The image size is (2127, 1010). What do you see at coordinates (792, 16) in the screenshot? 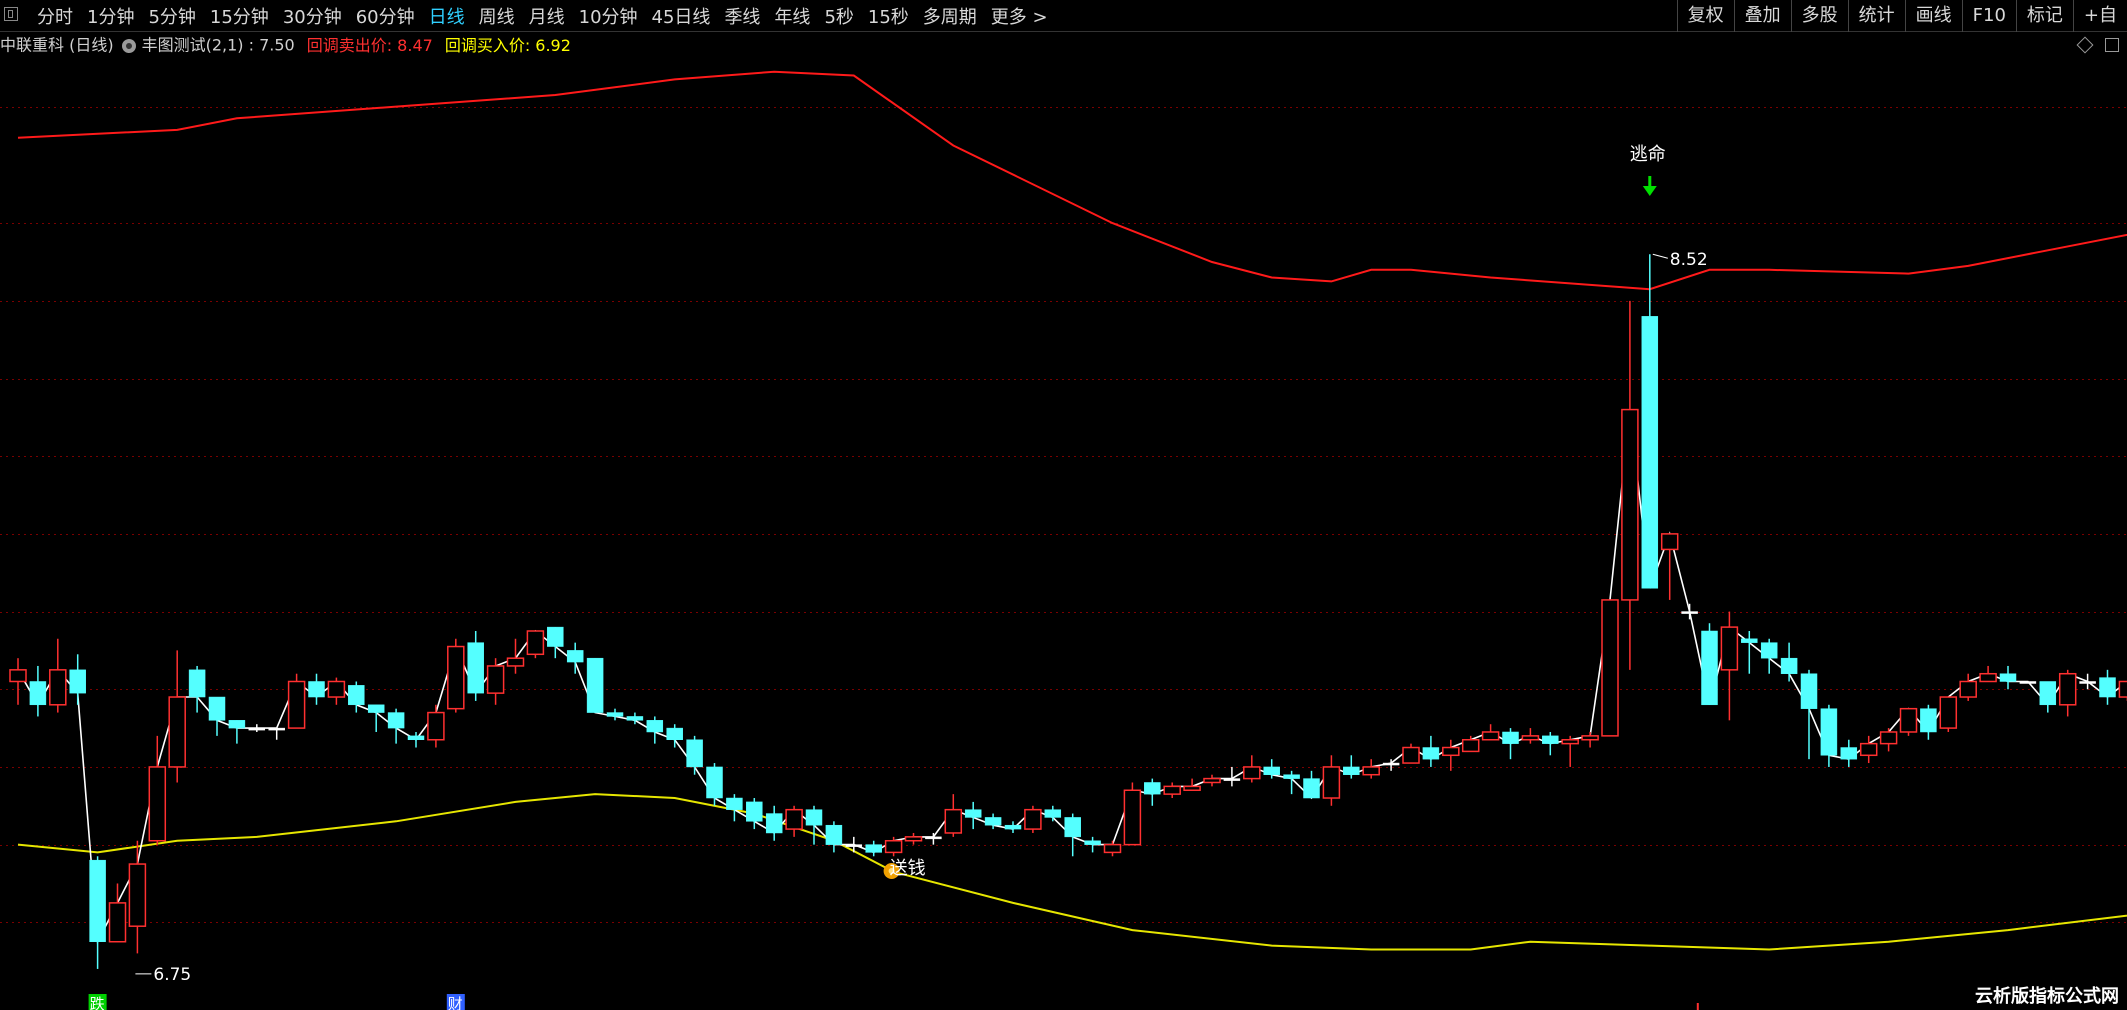
I see `period-tab-12: 年线` at bounding box center [792, 16].